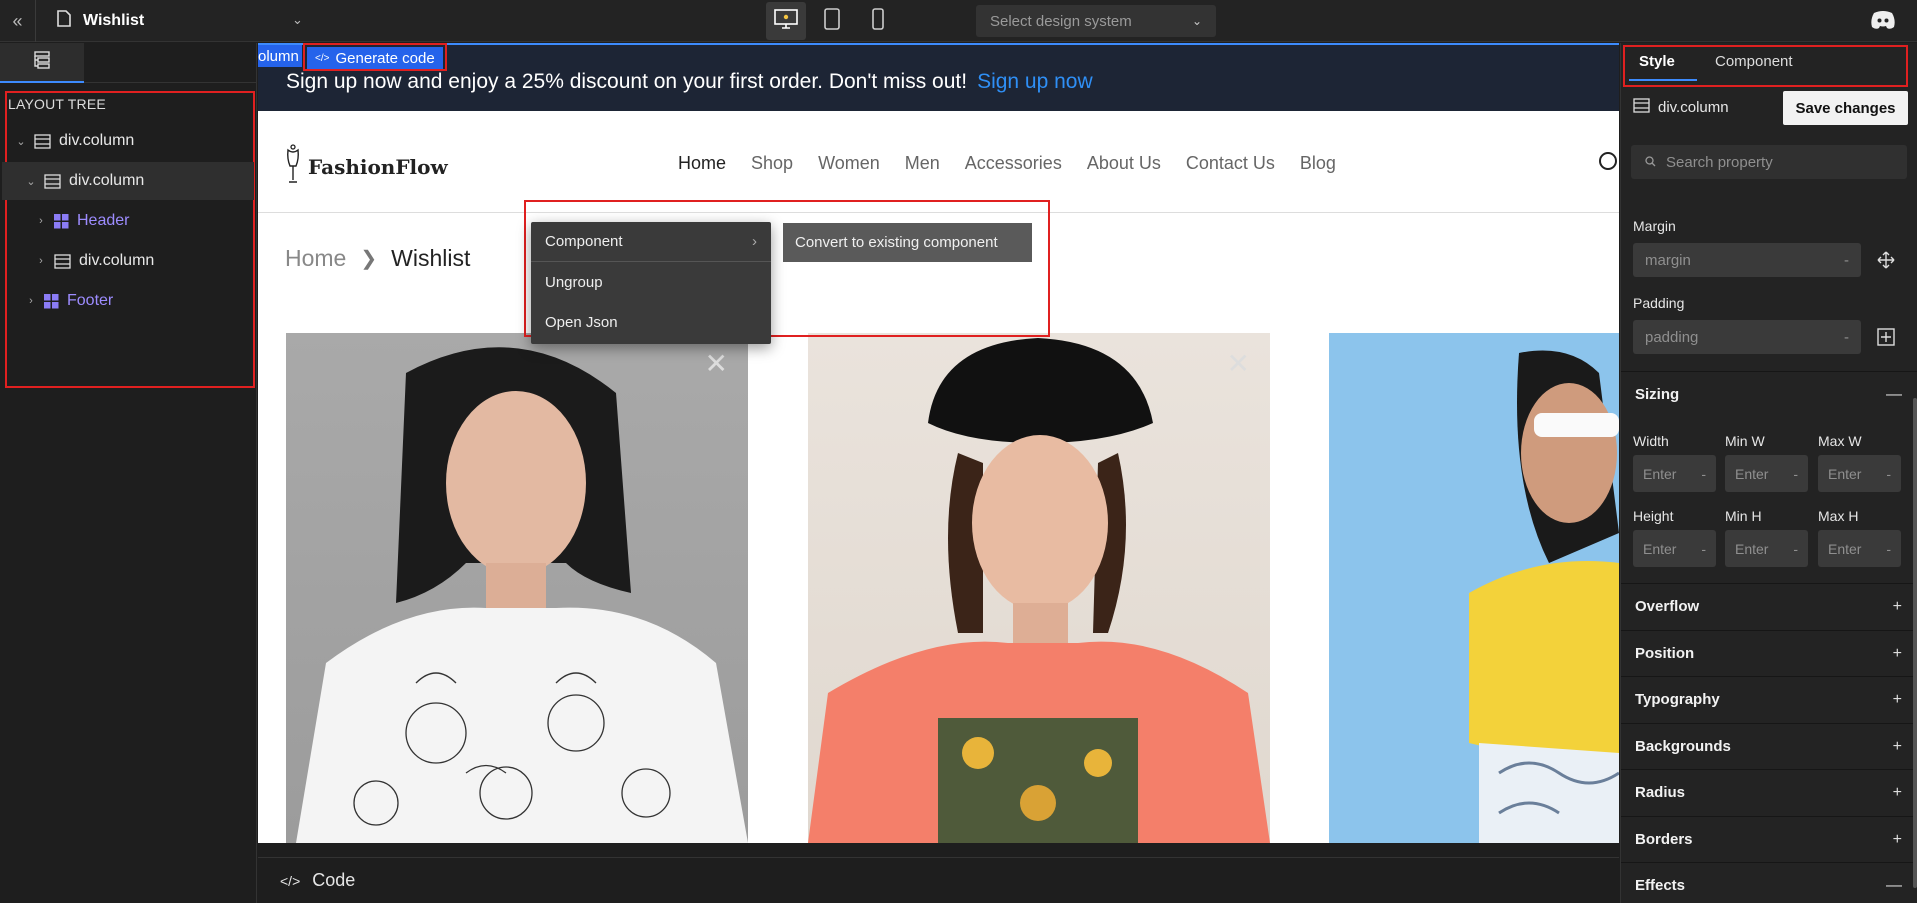  I want to click on selection-tag: olumn, so click(280, 56).